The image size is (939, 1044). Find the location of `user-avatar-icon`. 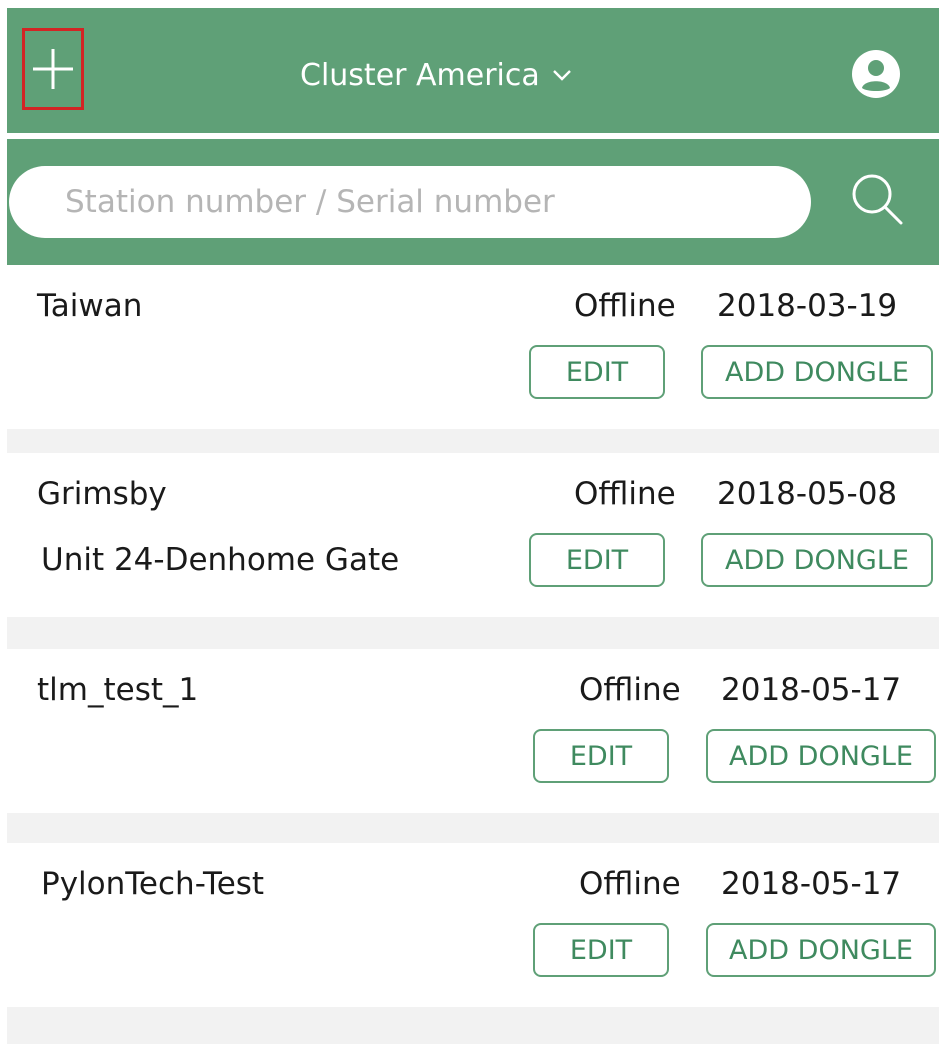

user-avatar-icon is located at coordinates (876, 74).